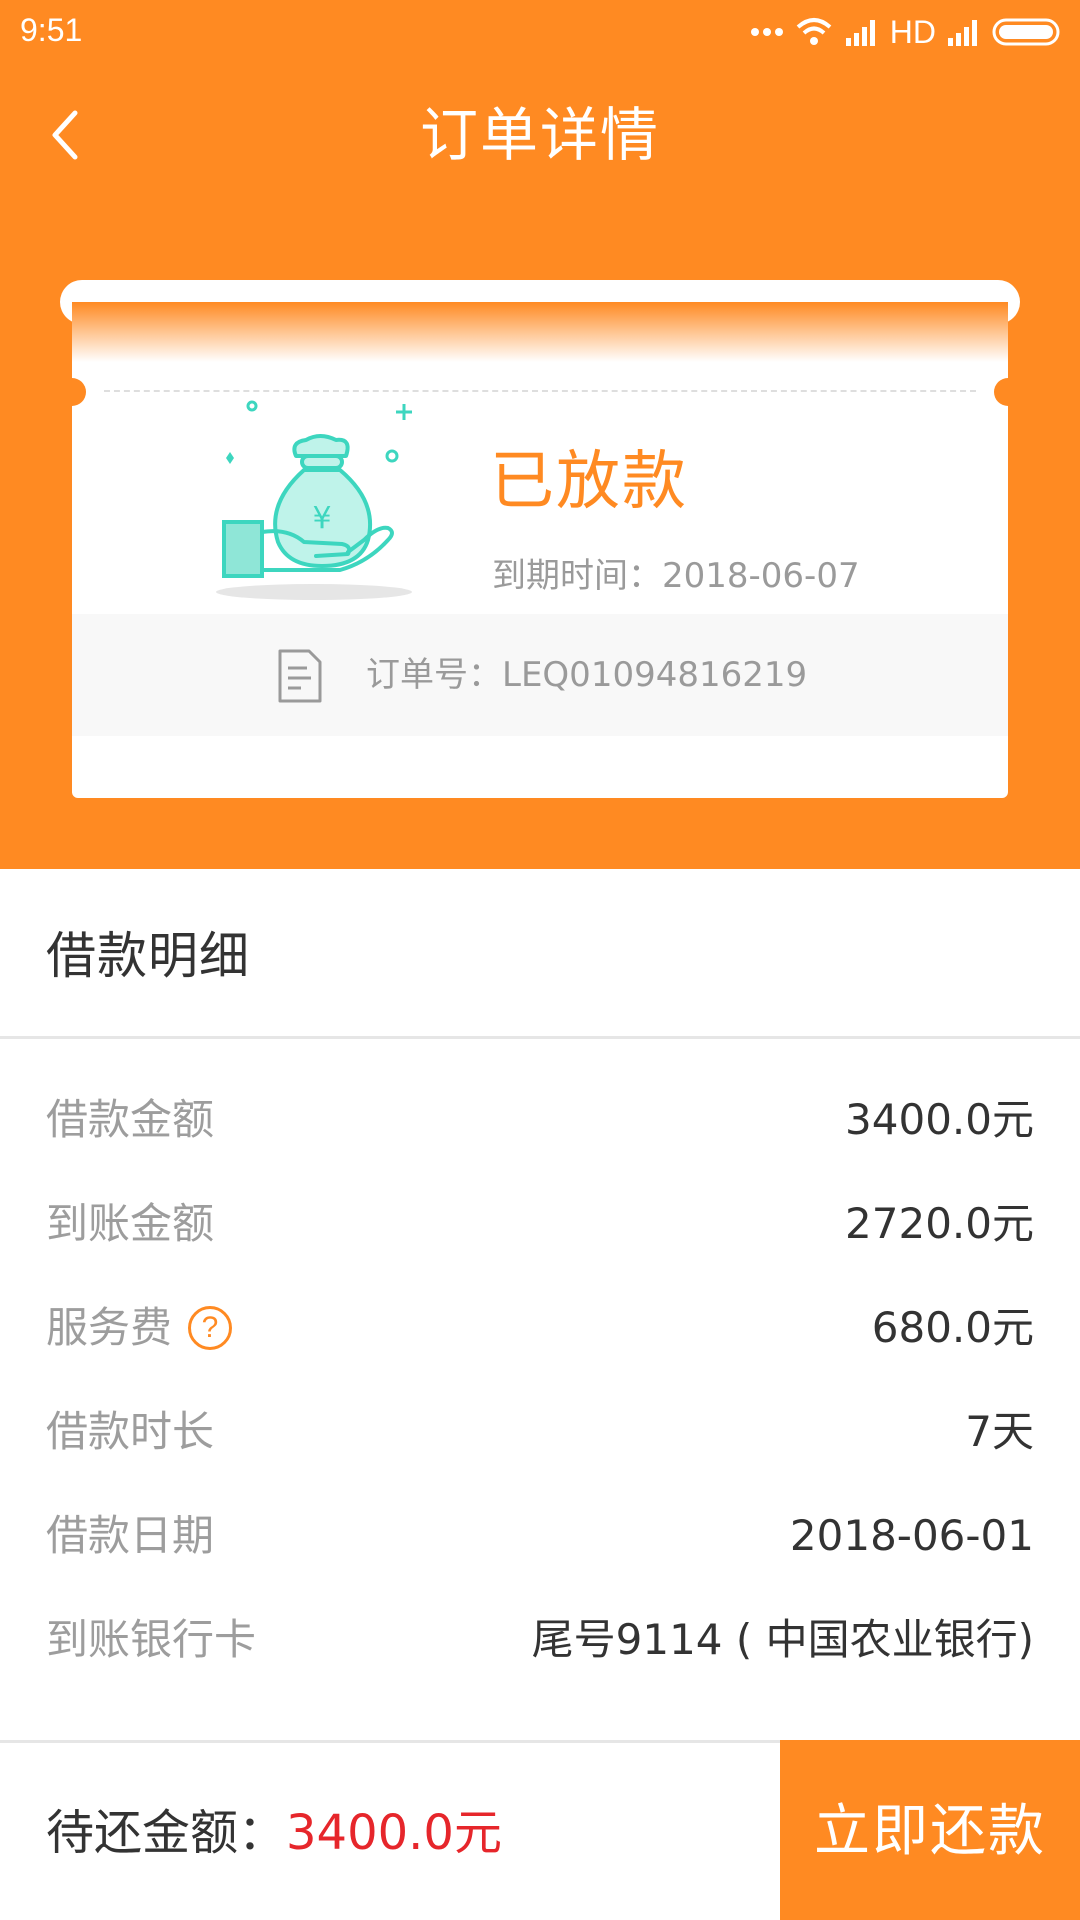 The width and height of the screenshot is (1080, 1920). I want to click on money-bag-hand-icon: ¥, so click(314, 500).